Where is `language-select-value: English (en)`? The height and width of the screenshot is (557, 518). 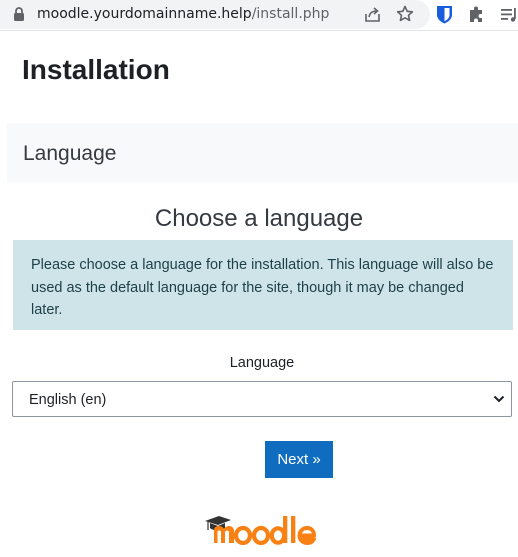 language-select-value: English (en) is located at coordinates (68, 400).